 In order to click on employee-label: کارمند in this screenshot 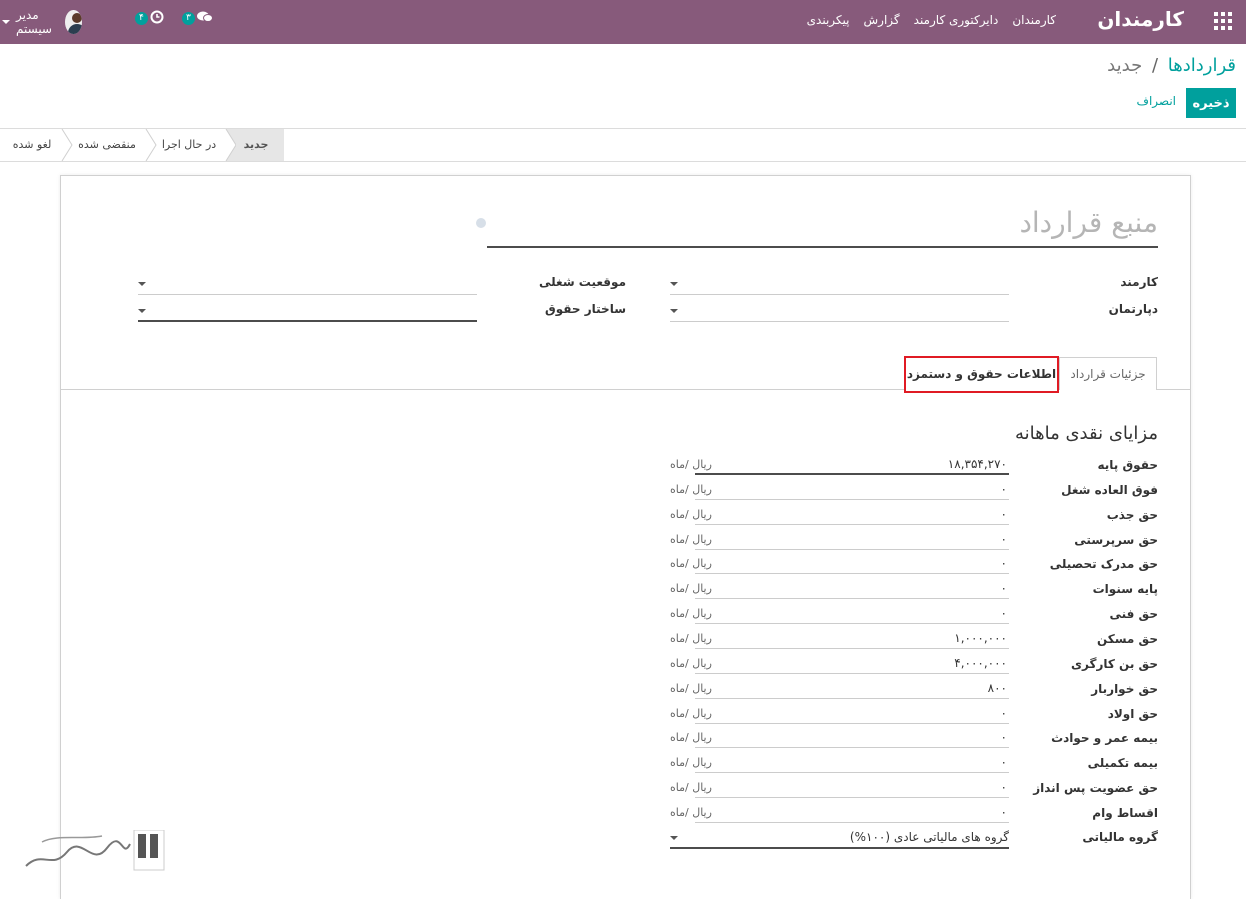, I will do `click(1139, 282)`.